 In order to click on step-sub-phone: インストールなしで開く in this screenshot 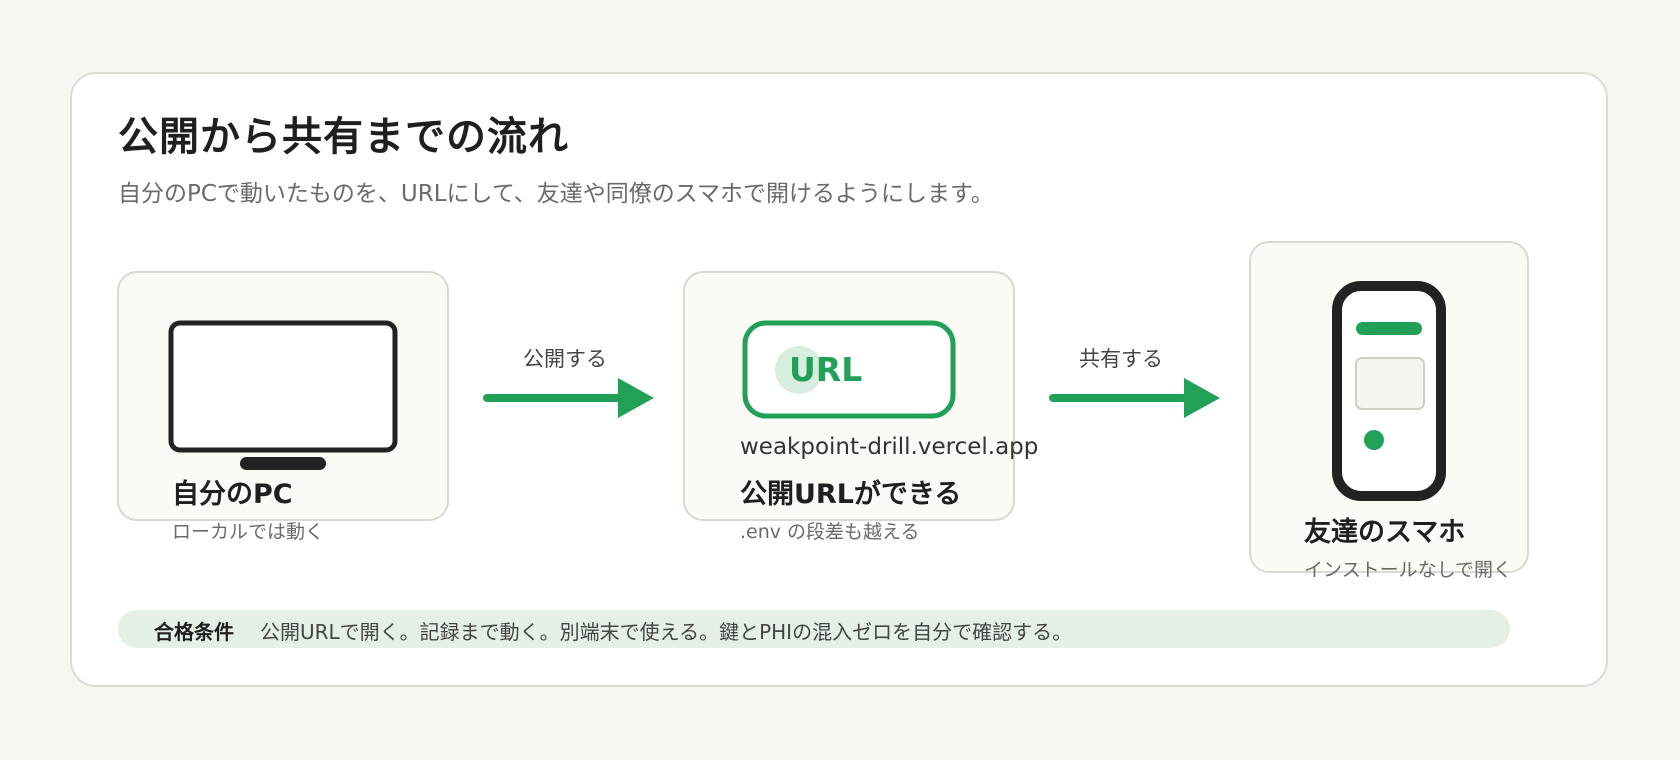, I will do `click(1408, 570)`.